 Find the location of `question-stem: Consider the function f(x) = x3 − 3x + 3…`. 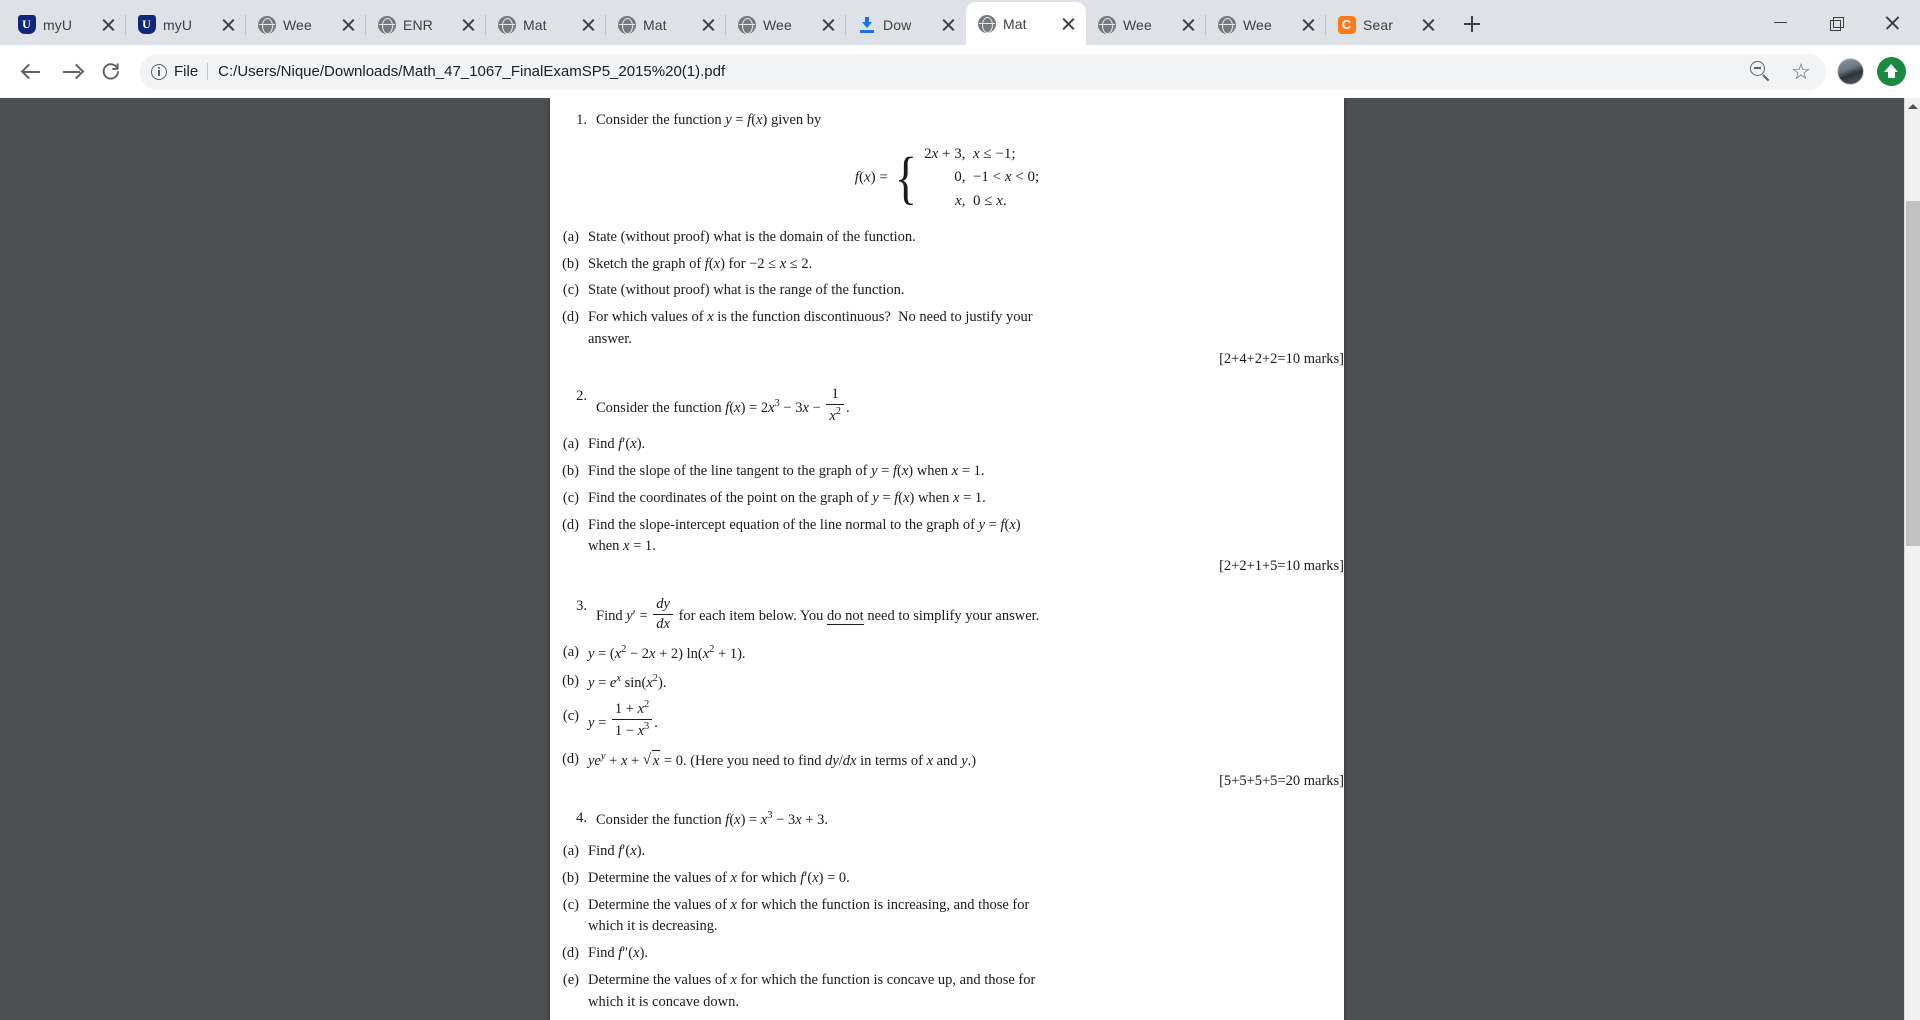

question-stem: Consider the function f(x) = x3 − 3x + 3… is located at coordinates (712, 819).